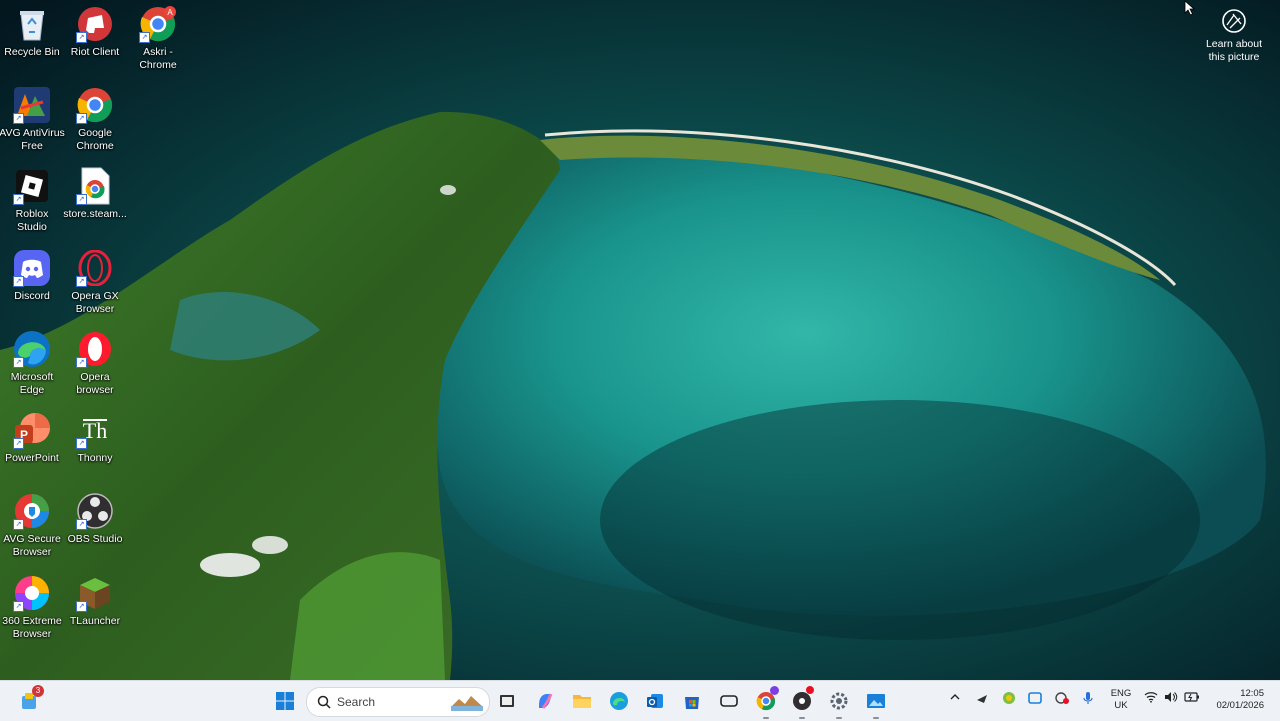  What do you see at coordinates (38, 691) in the screenshot?
I see `widgets-badge: 3` at bounding box center [38, 691].